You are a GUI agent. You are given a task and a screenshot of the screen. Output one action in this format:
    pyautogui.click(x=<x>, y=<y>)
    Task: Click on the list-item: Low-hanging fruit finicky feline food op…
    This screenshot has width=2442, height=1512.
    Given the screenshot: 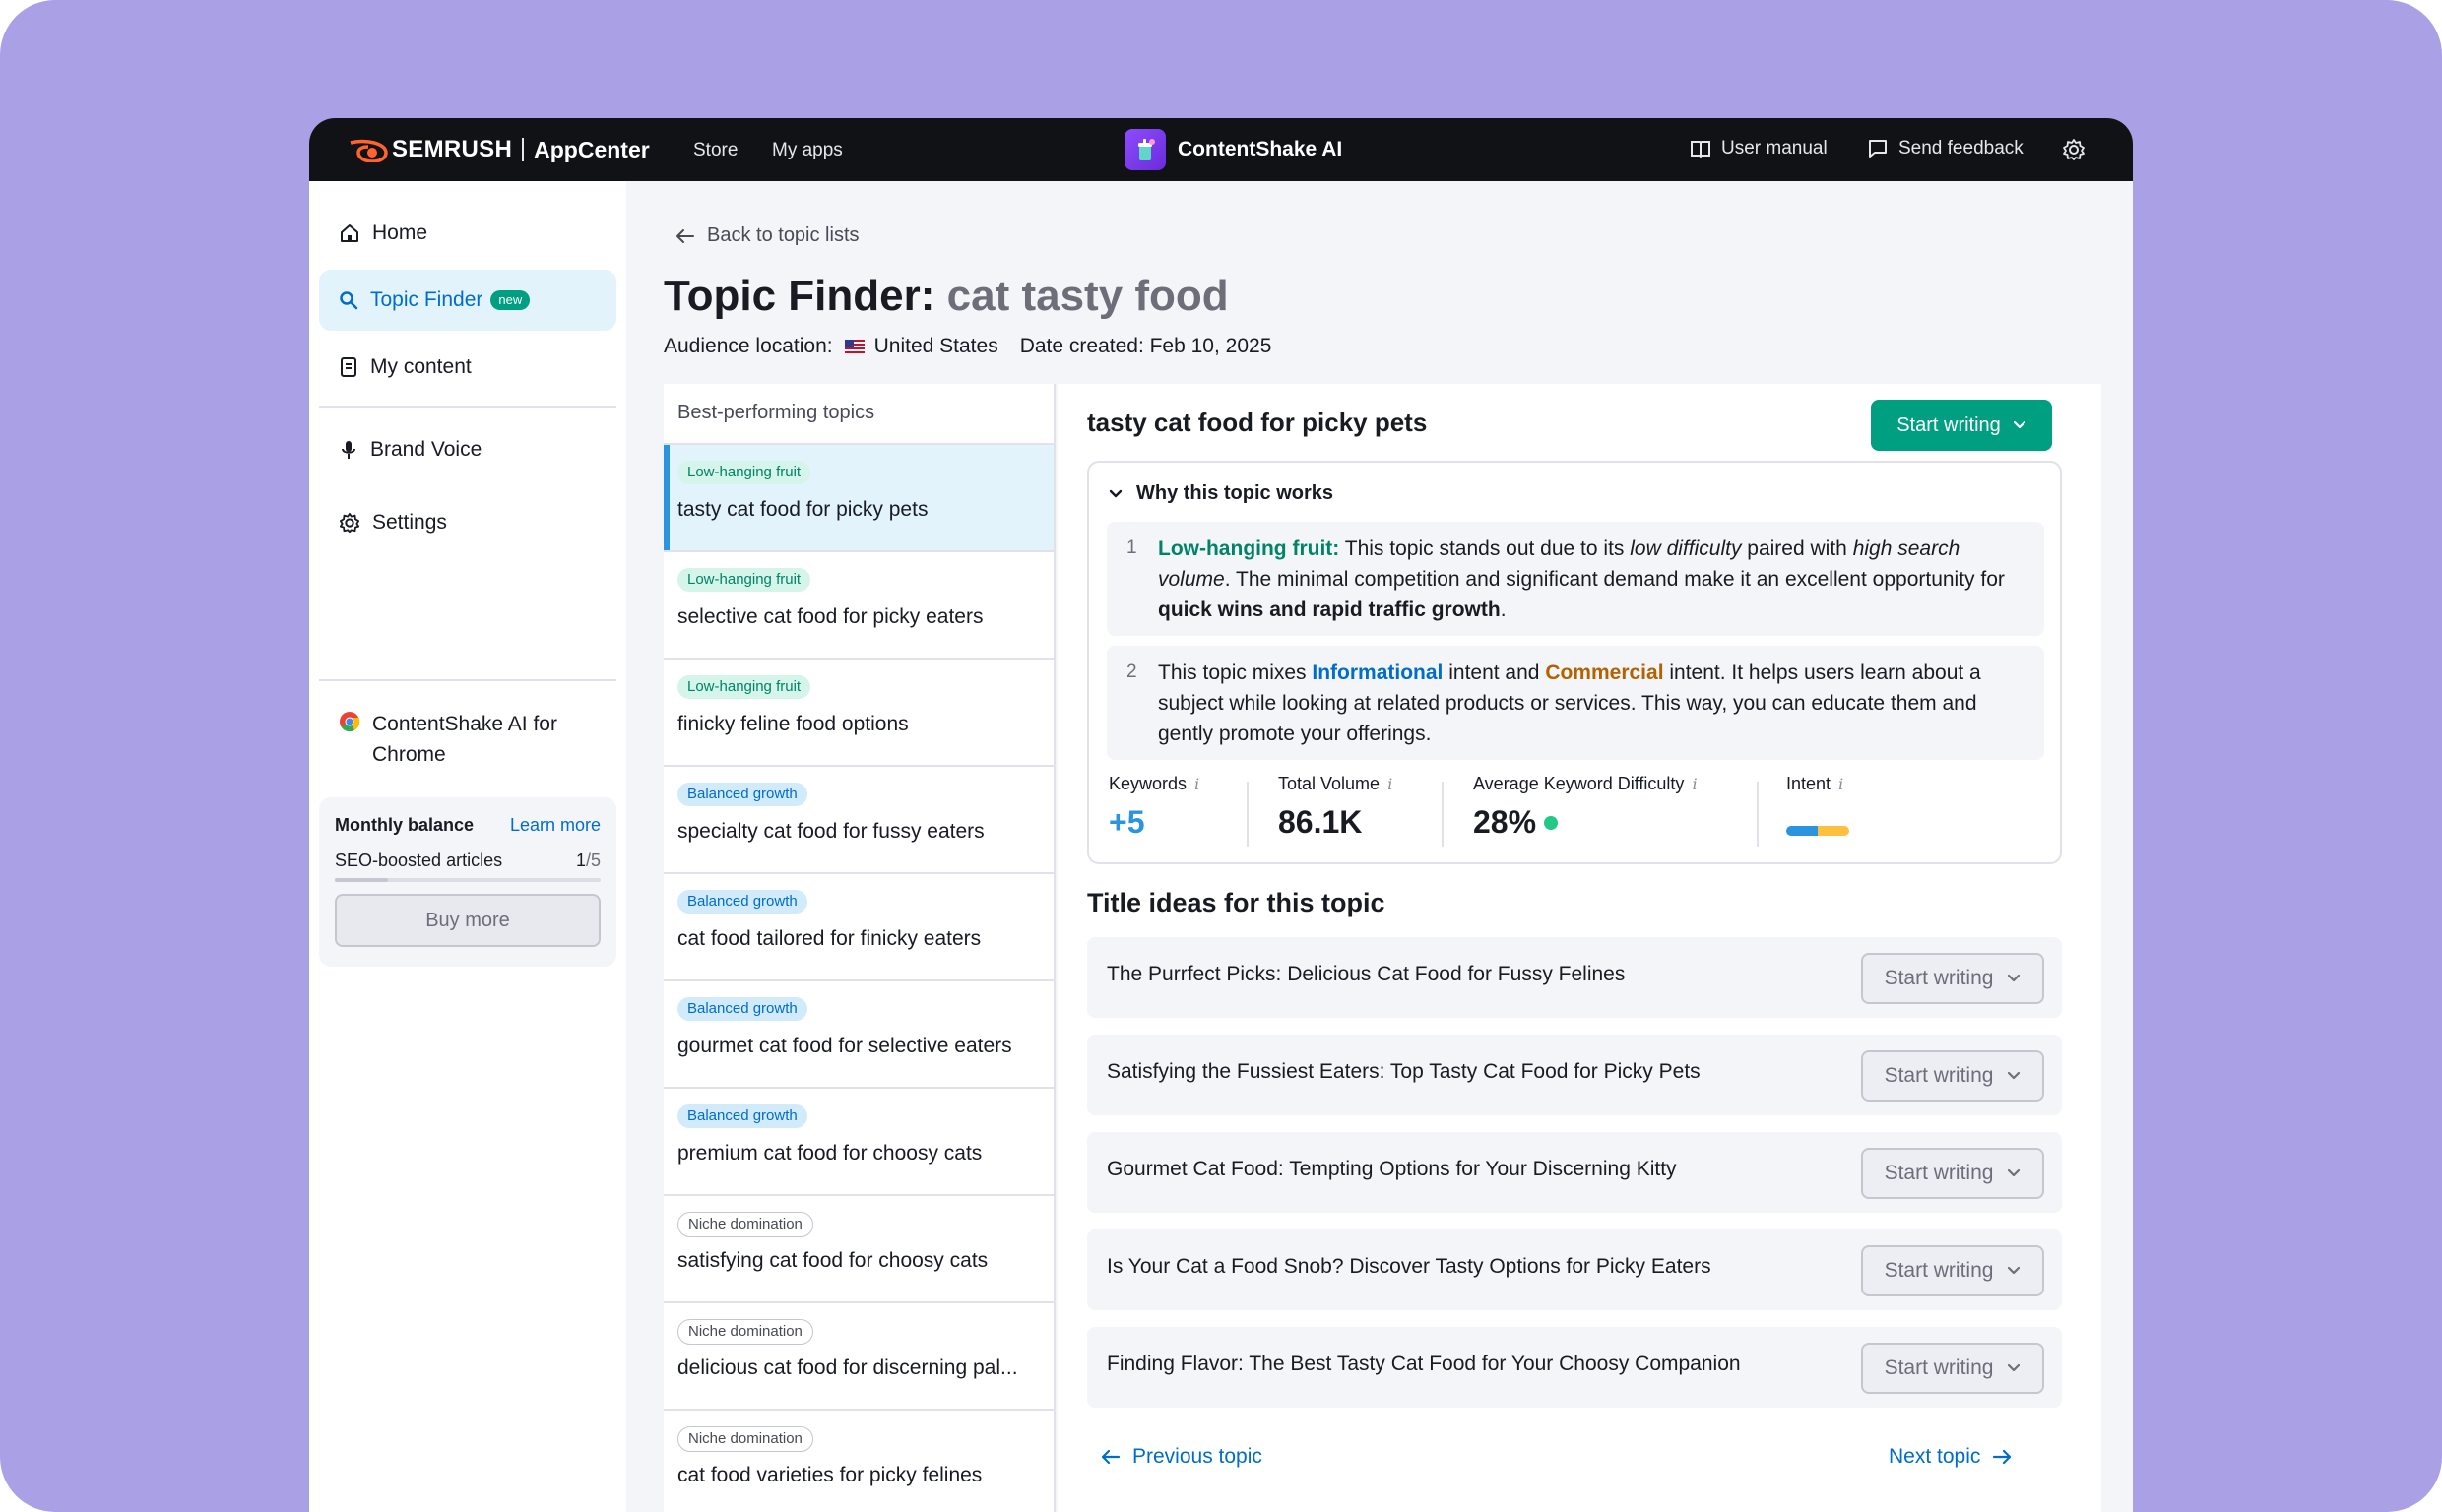 What is the action you would take?
    pyautogui.click(x=859, y=713)
    